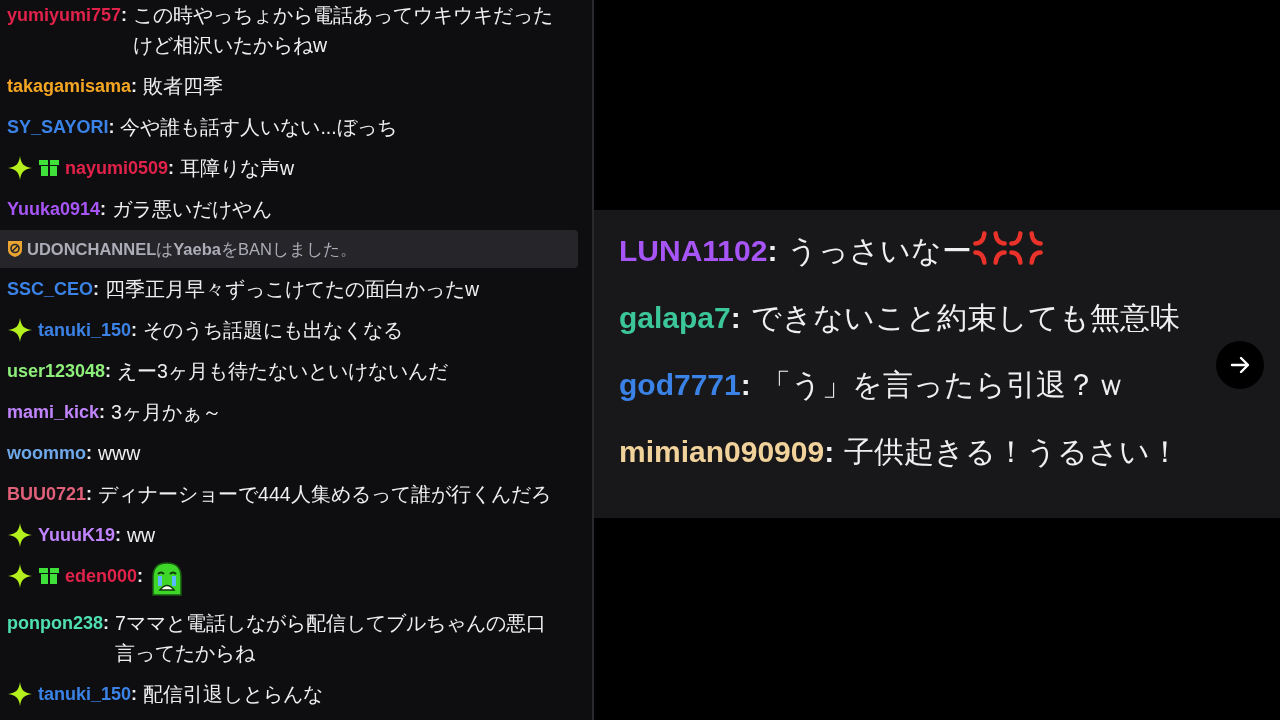 The width and height of the screenshot is (1280, 720). Describe the element at coordinates (184, 86) in the screenshot. I see `message-text: 敗者四季` at that location.